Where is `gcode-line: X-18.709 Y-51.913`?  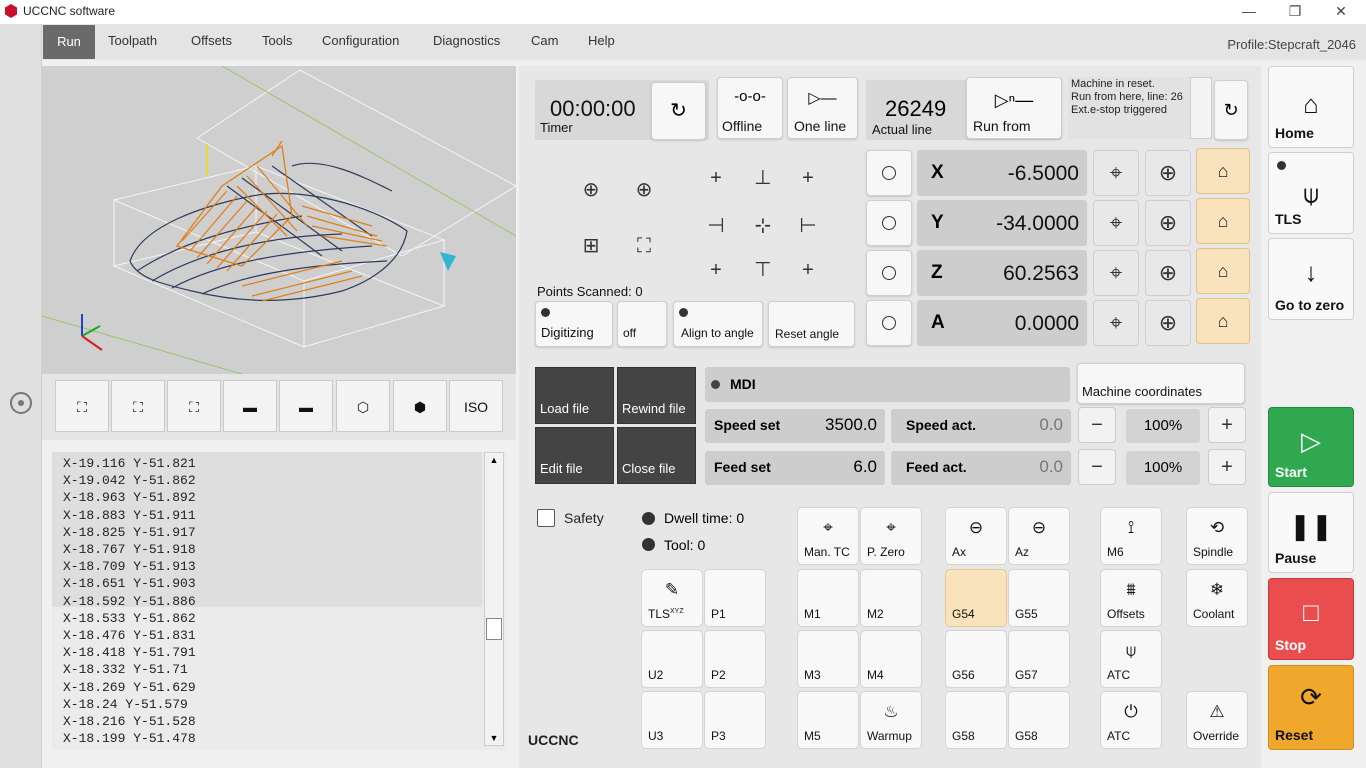 gcode-line: X-18.709 Y-51.913 is located at coordinates (129, 567).